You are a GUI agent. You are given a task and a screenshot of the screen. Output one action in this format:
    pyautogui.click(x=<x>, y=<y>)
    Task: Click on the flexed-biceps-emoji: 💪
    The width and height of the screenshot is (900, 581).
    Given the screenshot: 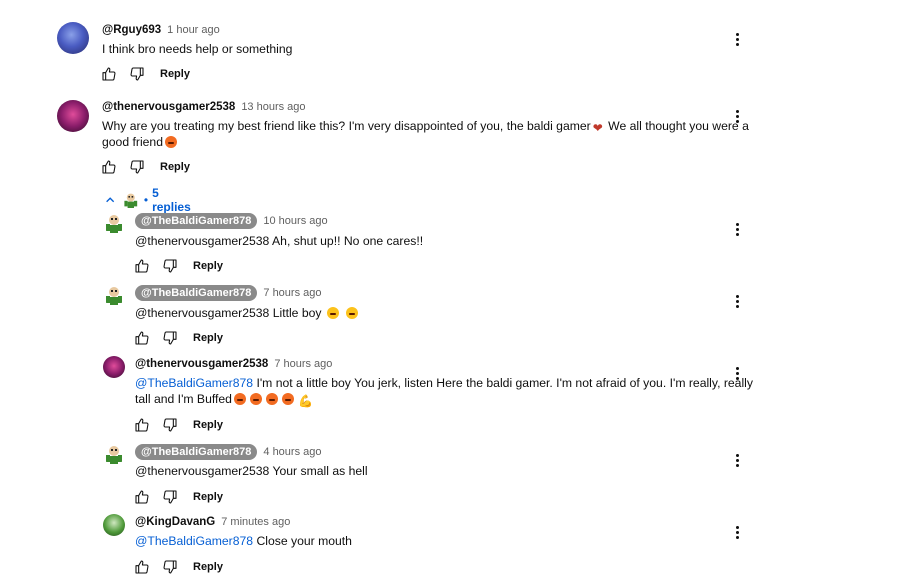 What is the action you would take?
    pyautogui.click(x=305, y=401)
    